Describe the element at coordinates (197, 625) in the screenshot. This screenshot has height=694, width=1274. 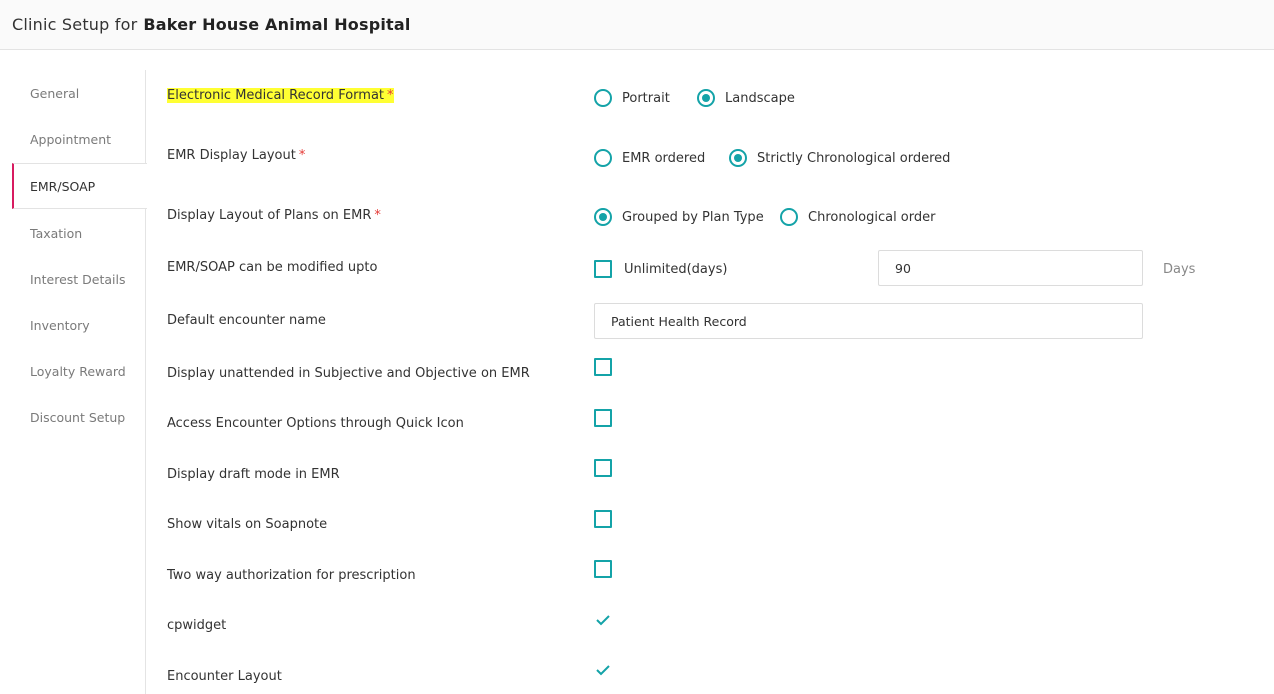
I see `toggle-label-cpwidget: cpwidget` at that location.